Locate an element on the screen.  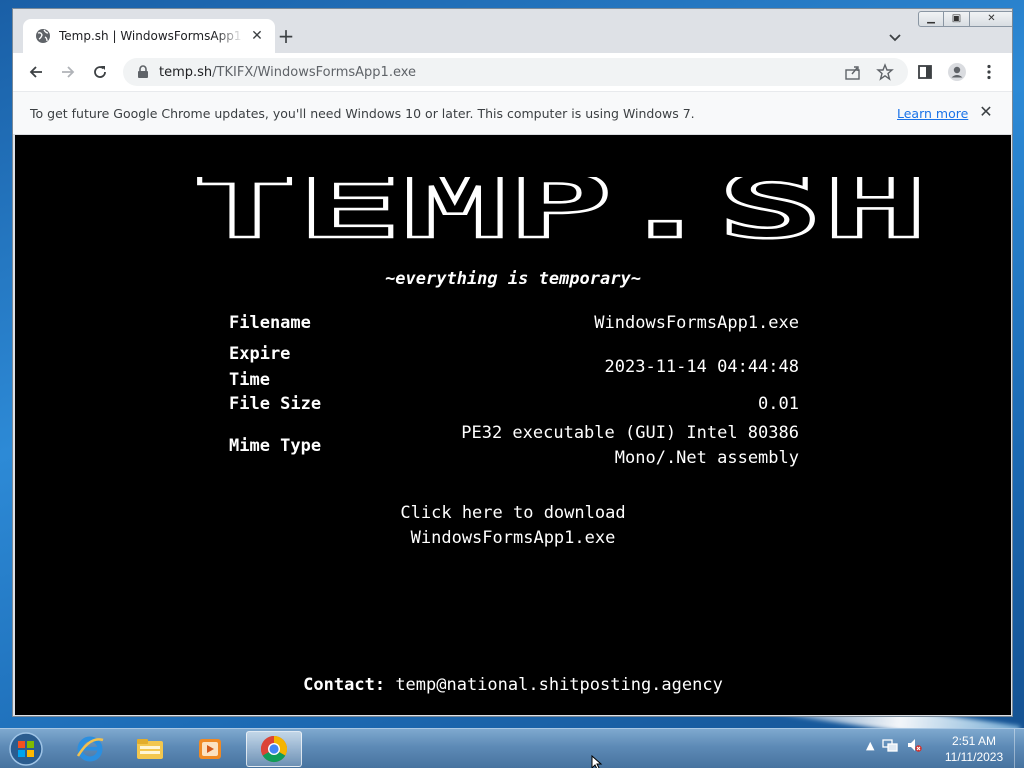
reload-button is located at coordinates (100, 72).